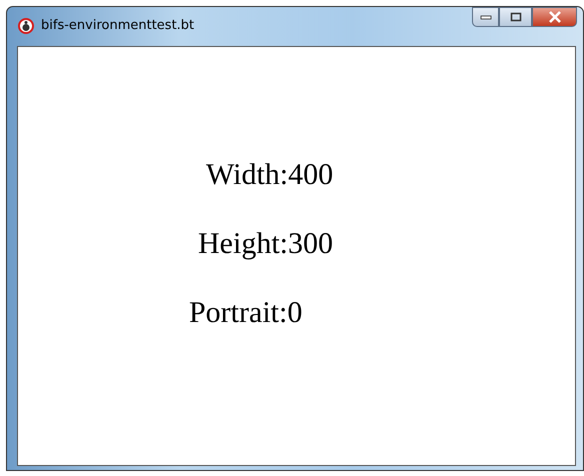  I want to click on text-line: Width:400, so click(270, 175).